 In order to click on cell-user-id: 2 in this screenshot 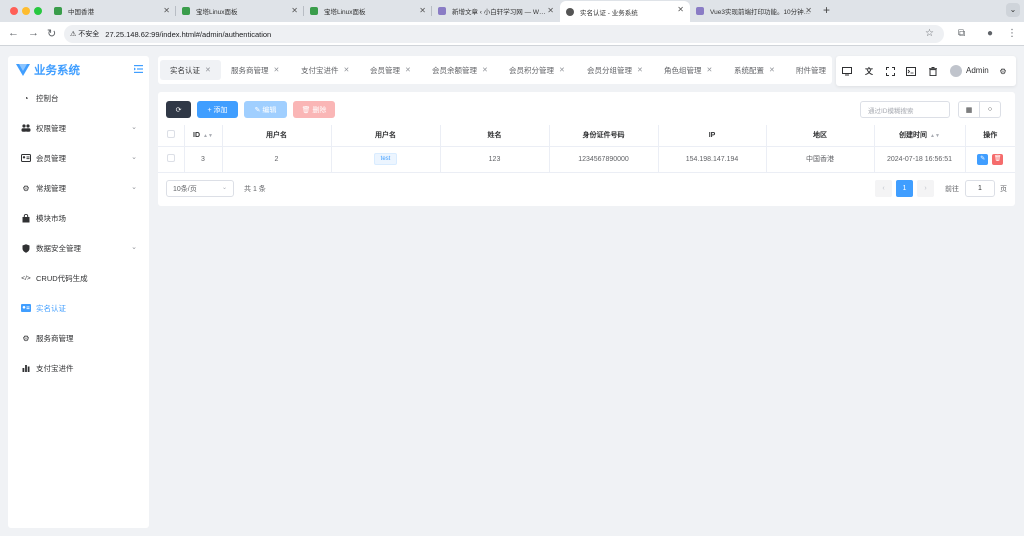, I will do `click(277, 159)`.